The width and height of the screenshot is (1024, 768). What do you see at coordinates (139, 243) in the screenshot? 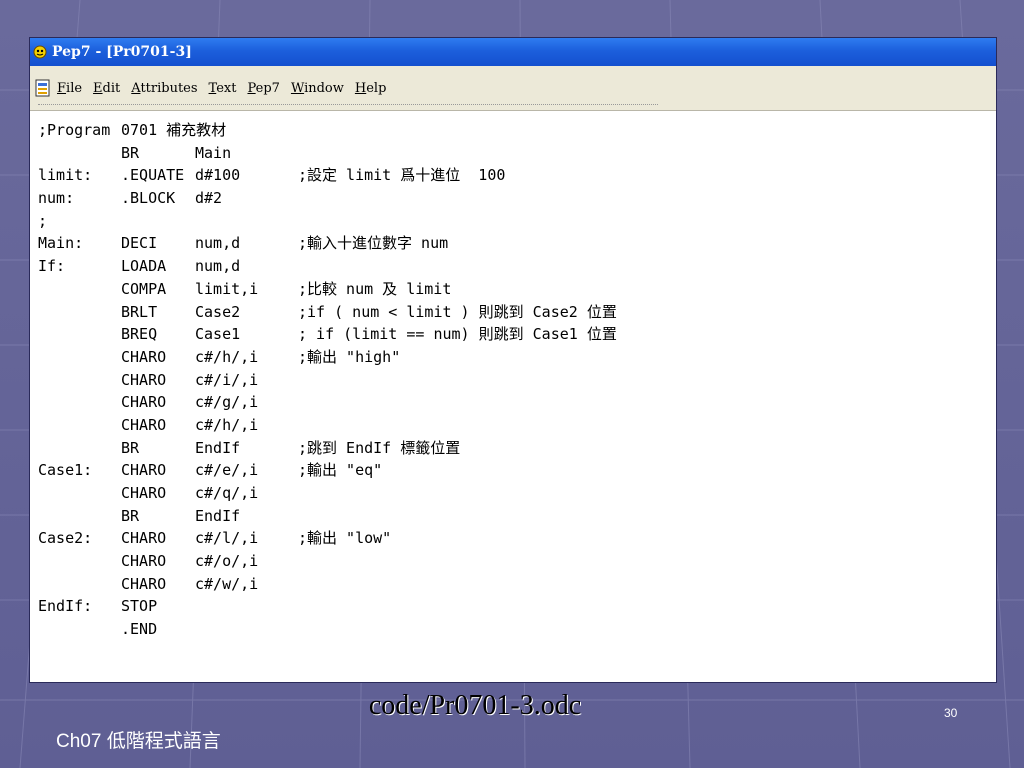
I see `code-op: DECI` at bounding box center [139, 243].